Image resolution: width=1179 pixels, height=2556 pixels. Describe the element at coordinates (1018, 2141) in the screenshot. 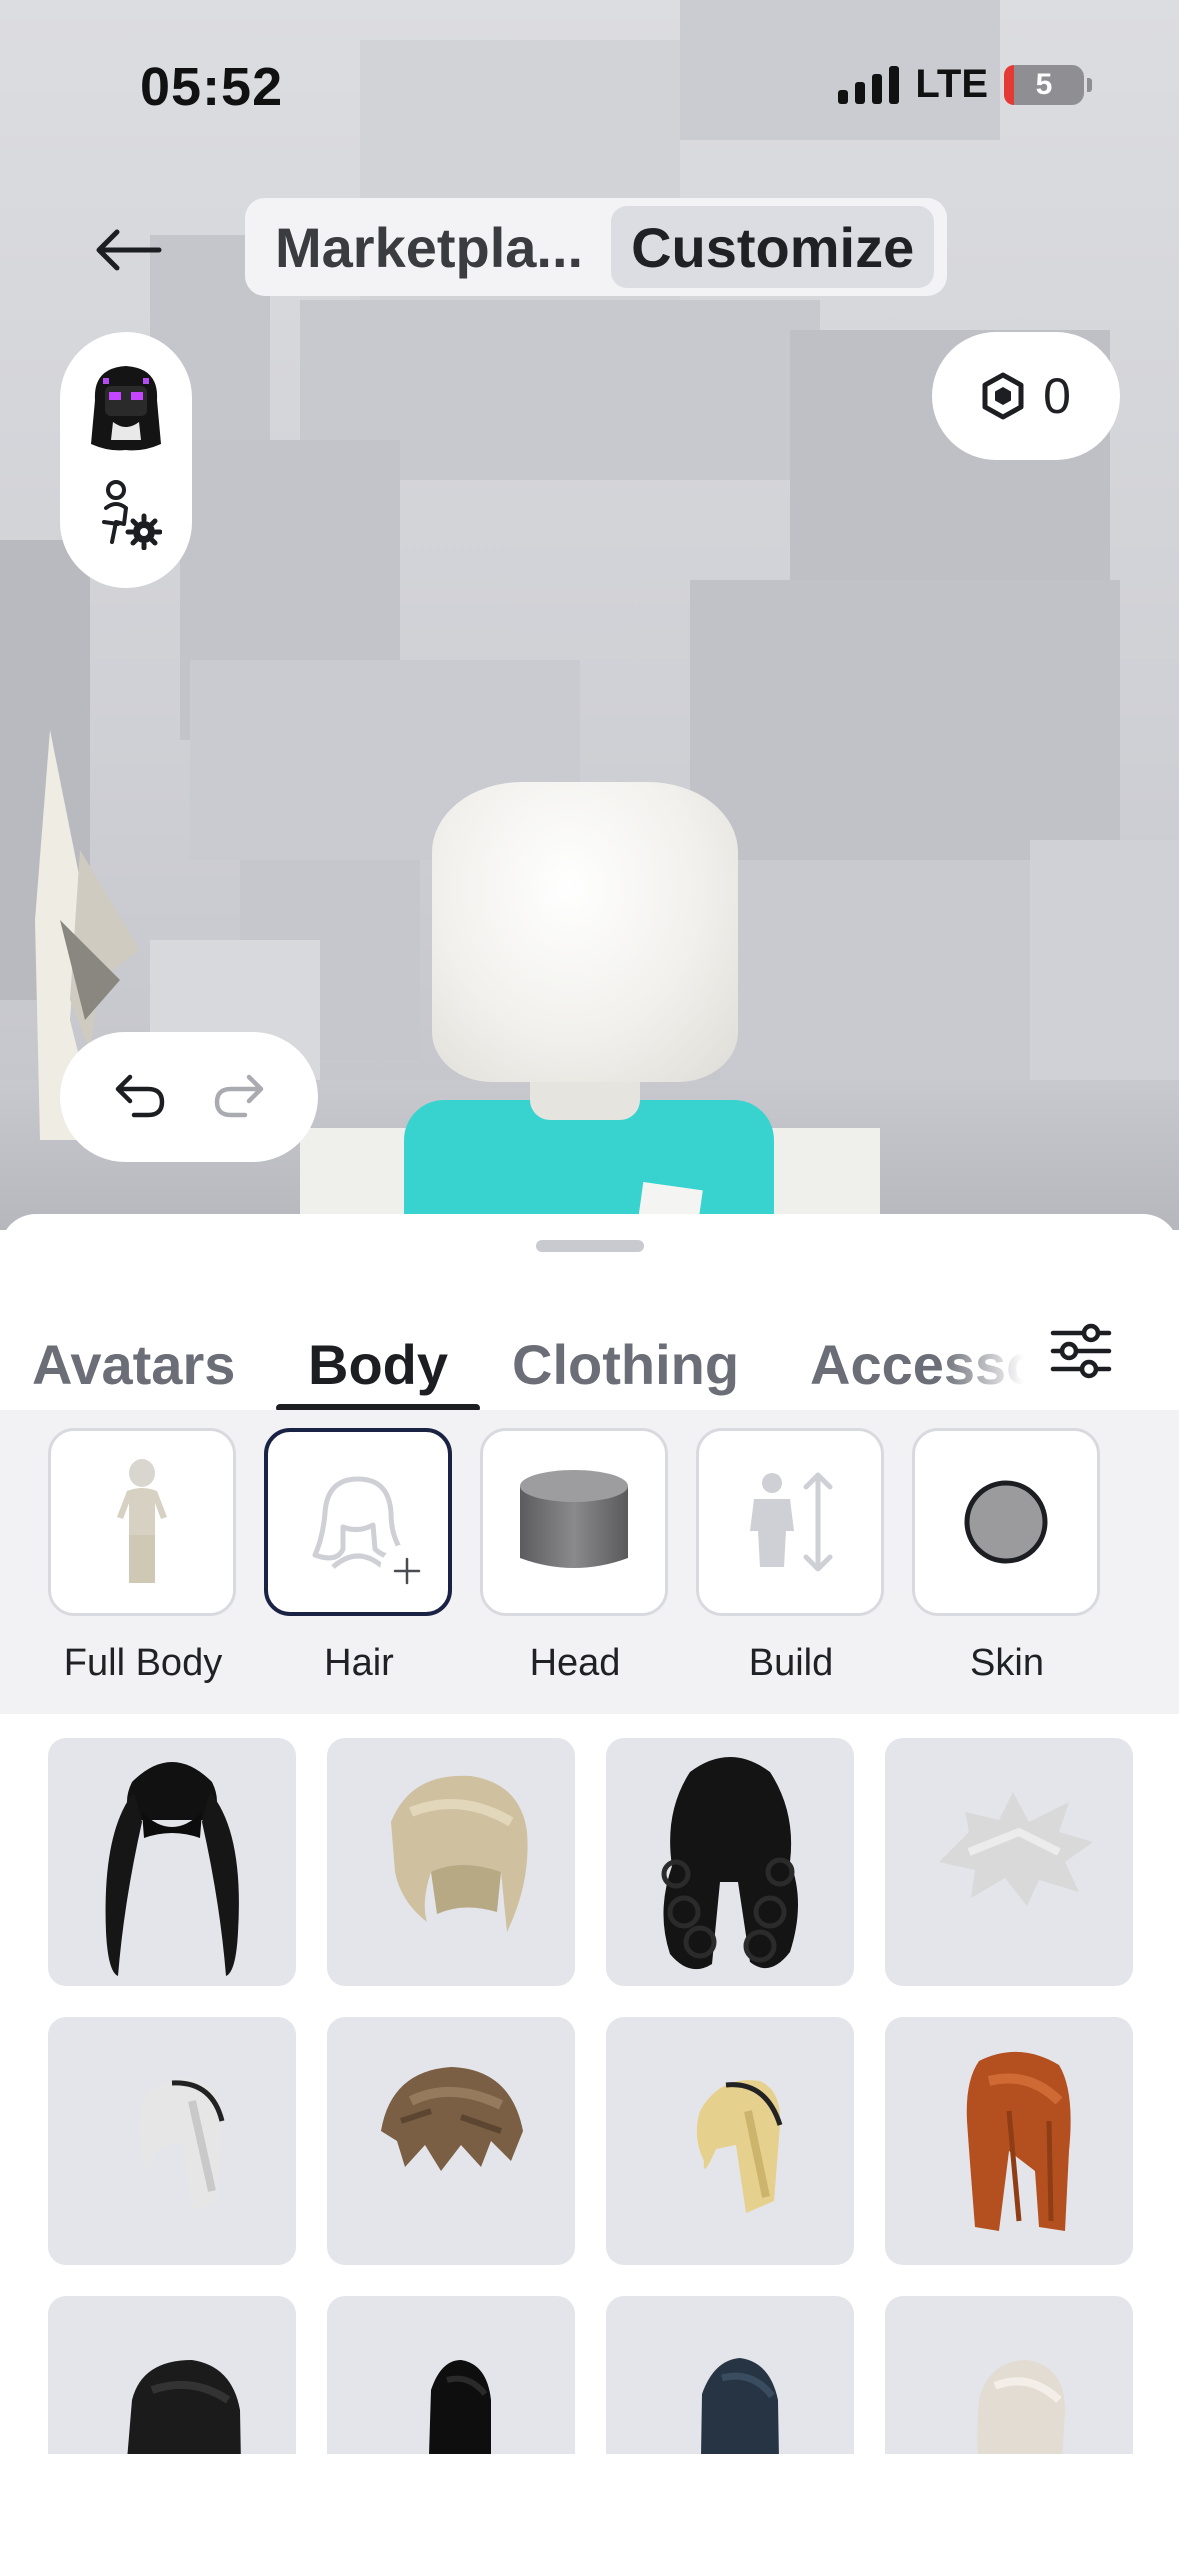

I see `ginger-layered-hair-icon` at that location.